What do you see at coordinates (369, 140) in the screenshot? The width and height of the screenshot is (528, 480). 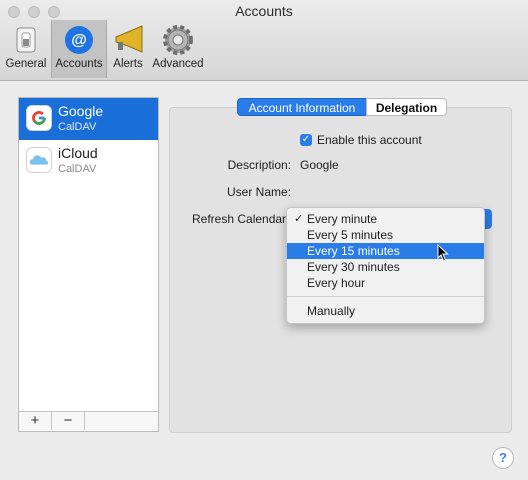 I see `enable-account-label: Enable this account` at bounding box center [369, 140].